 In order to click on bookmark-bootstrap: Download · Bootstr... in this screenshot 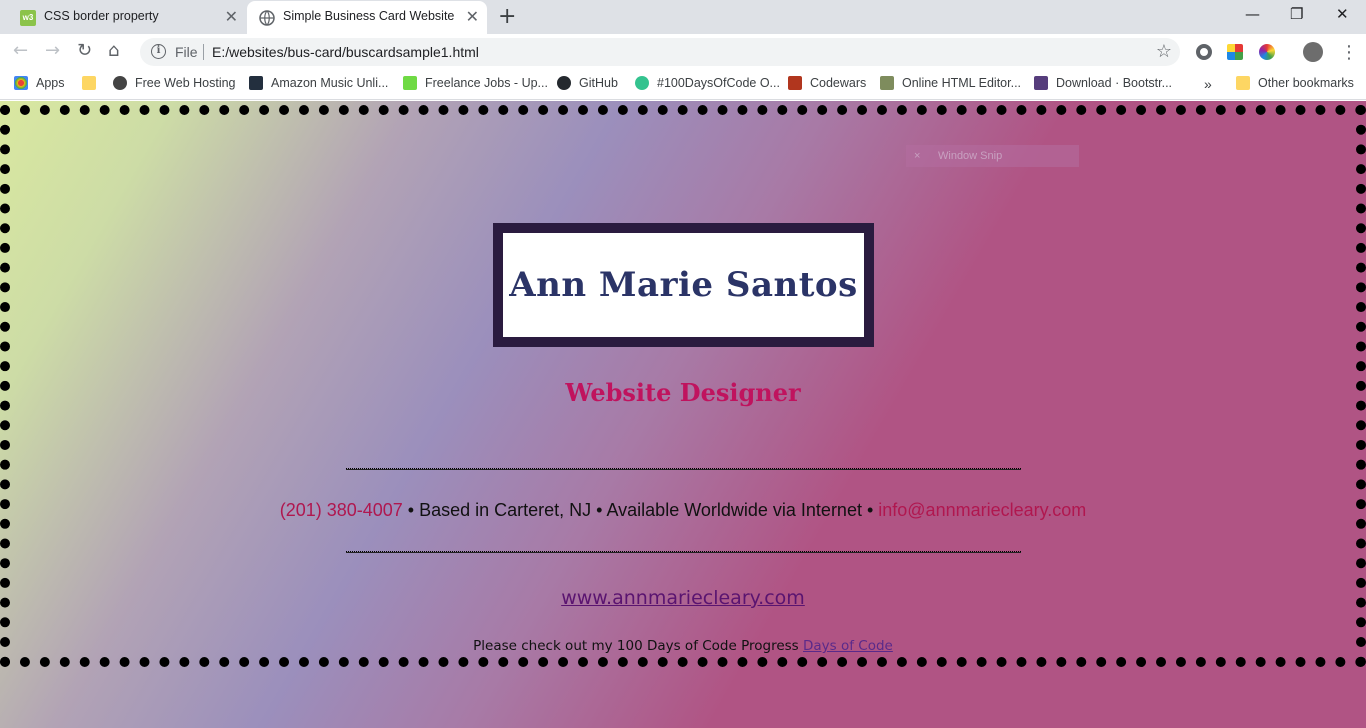, I will do `click(1103, 83)`.